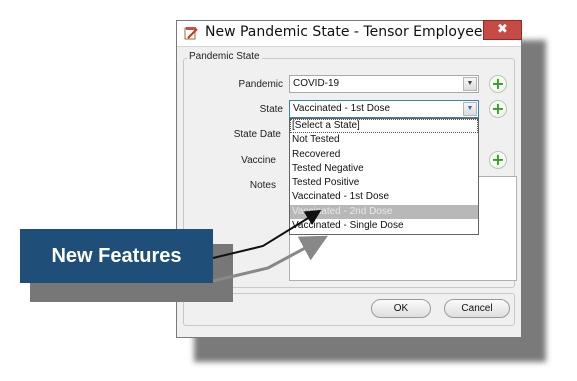  I want to click on callout-arrows, so click(270, 246).